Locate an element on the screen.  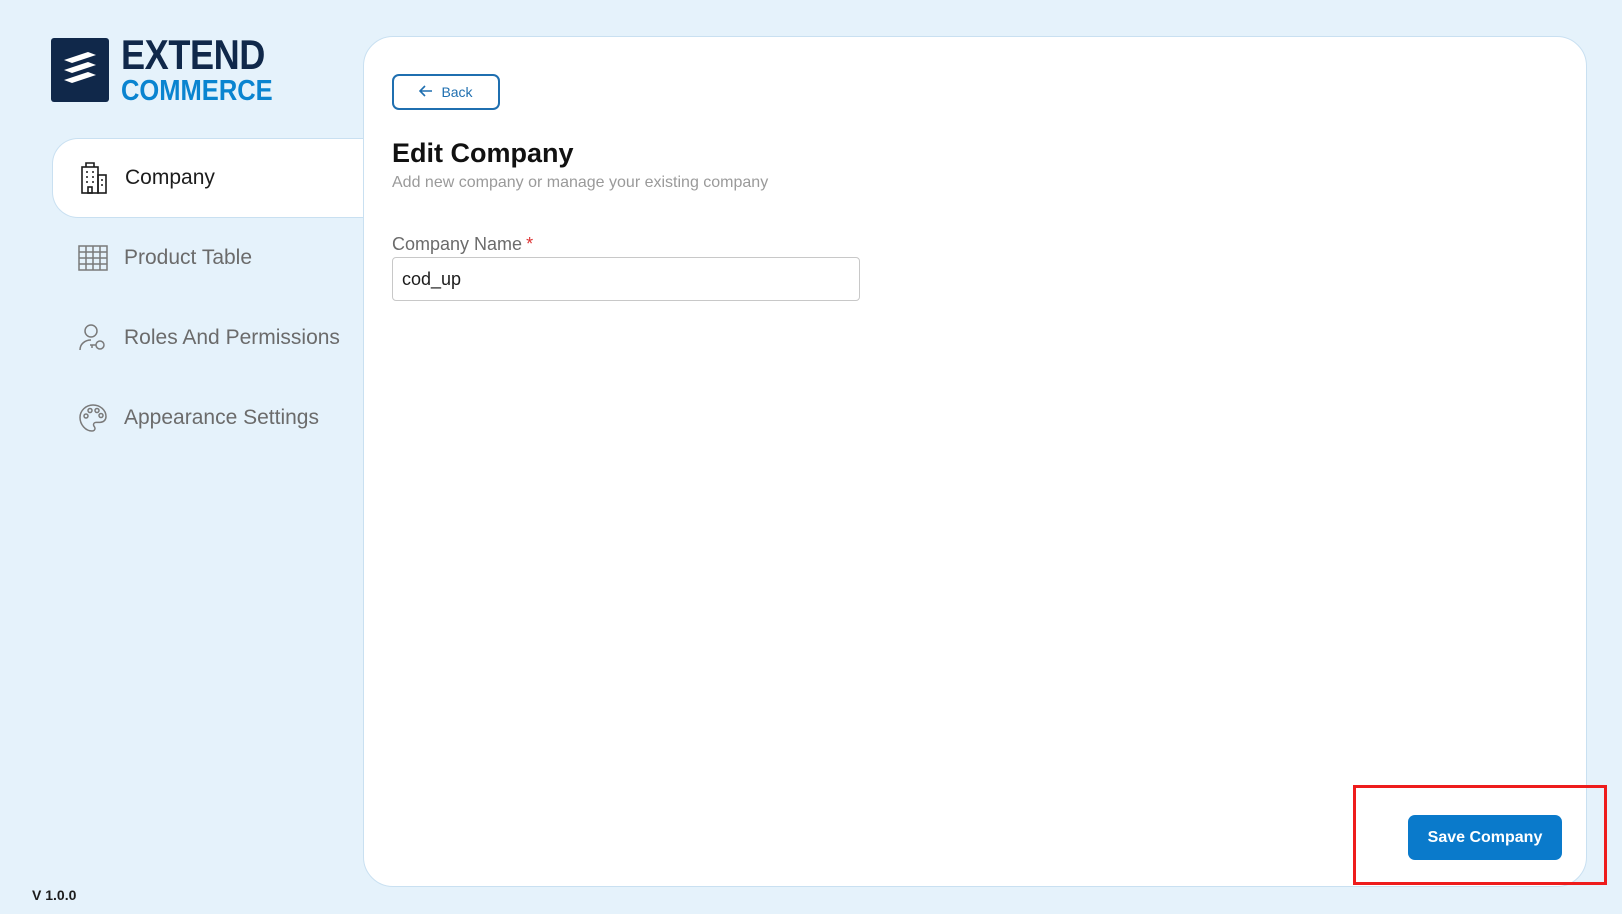
company-name-input is located at coordinates (626, 279).